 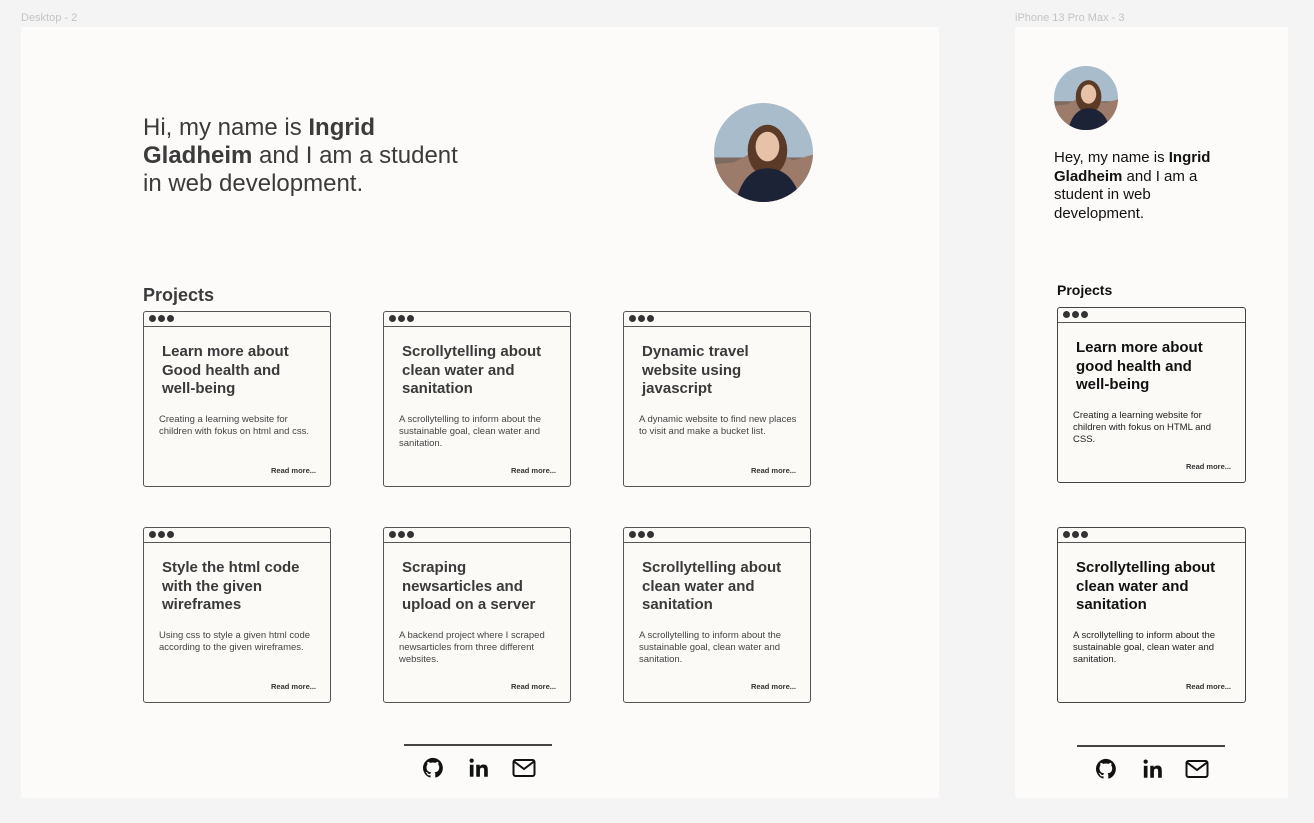 I want to click on card-title: Dynamic travel website using javascript, so click(x=695, y=370).